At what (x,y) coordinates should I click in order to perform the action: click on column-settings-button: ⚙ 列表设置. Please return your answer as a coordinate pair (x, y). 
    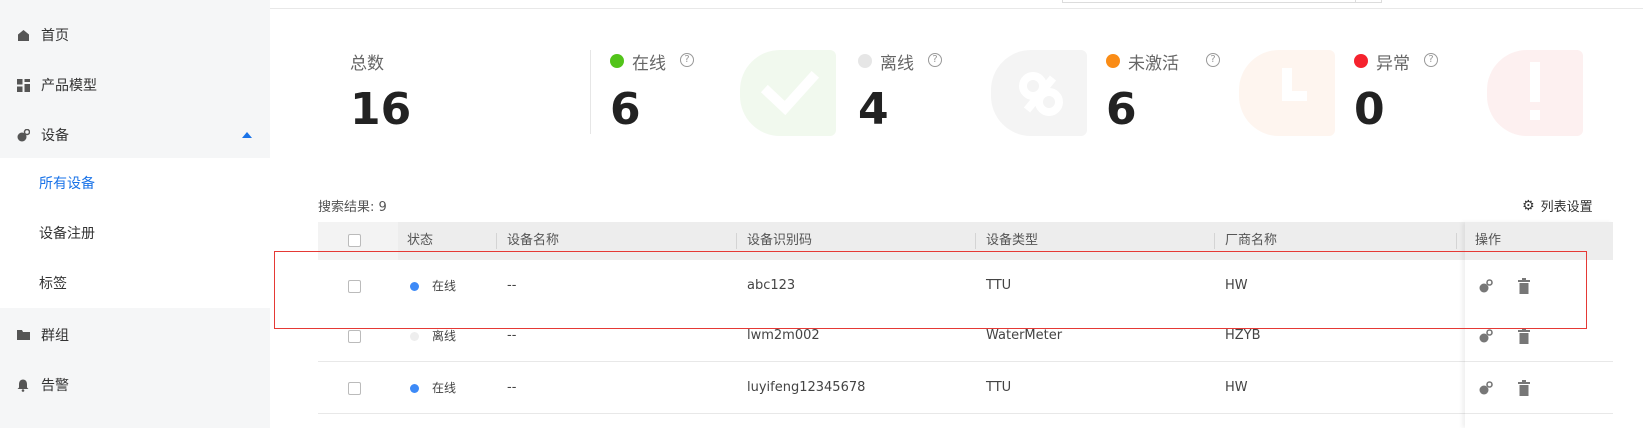
    Looking at the image, I should click on (1557, 206).